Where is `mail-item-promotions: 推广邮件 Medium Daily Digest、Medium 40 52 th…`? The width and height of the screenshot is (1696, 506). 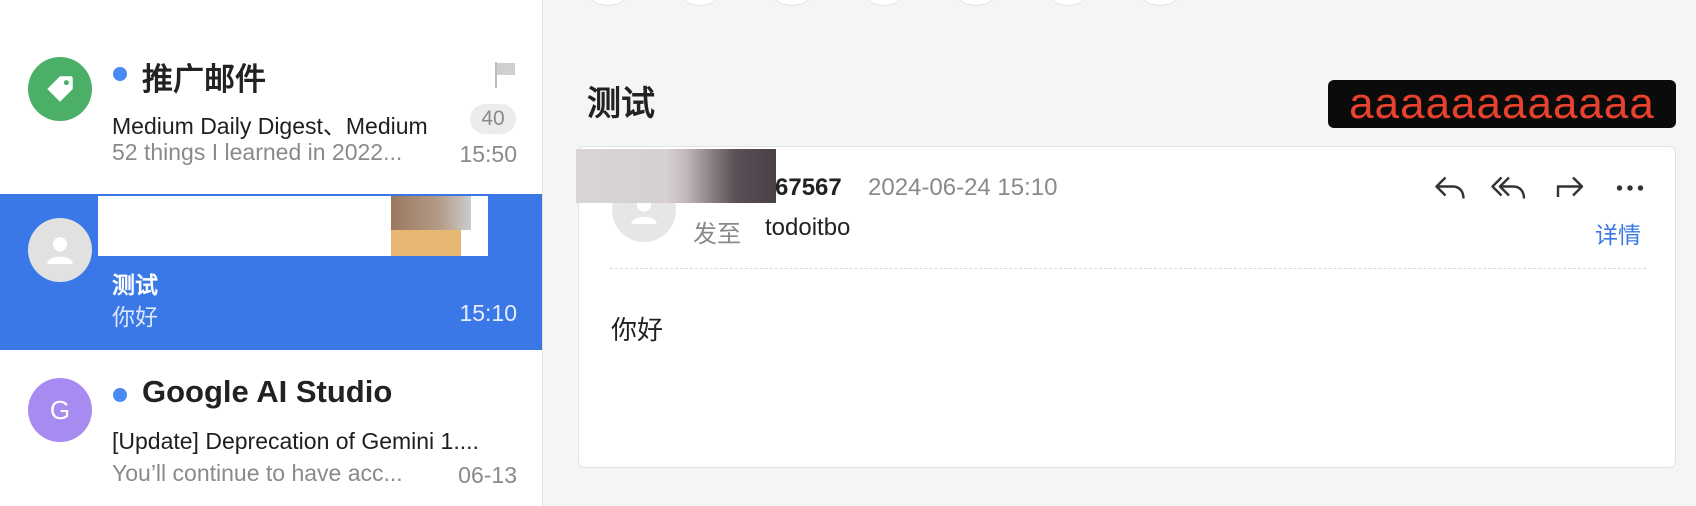 mail-item-promotions: 推广邮件 Medium Daily Digest、Medium 40 52 th… is located at coordinates (271, 97).